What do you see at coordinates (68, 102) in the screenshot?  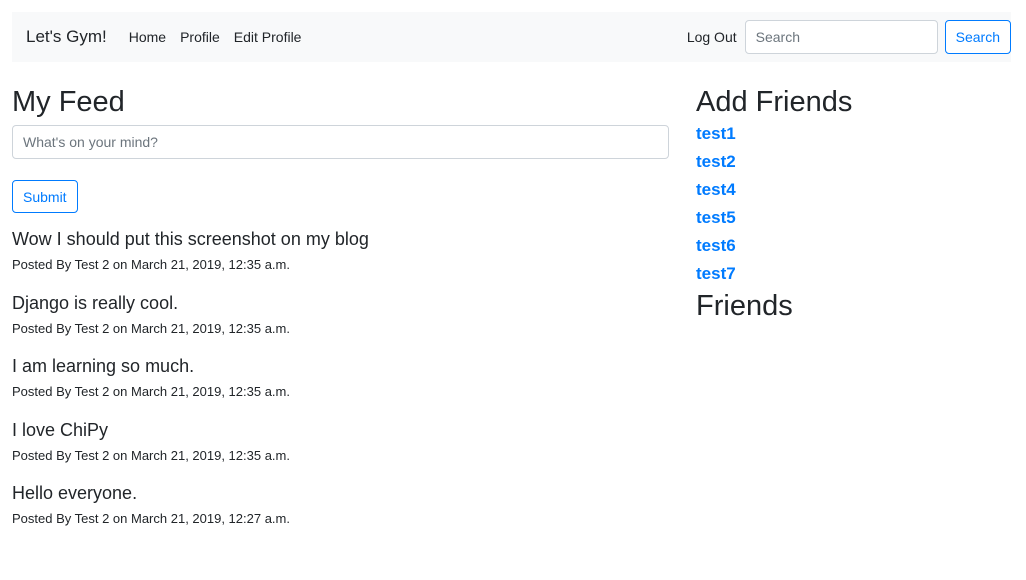 I see `feed-title: My Feed` at bounding box center [68, 102].